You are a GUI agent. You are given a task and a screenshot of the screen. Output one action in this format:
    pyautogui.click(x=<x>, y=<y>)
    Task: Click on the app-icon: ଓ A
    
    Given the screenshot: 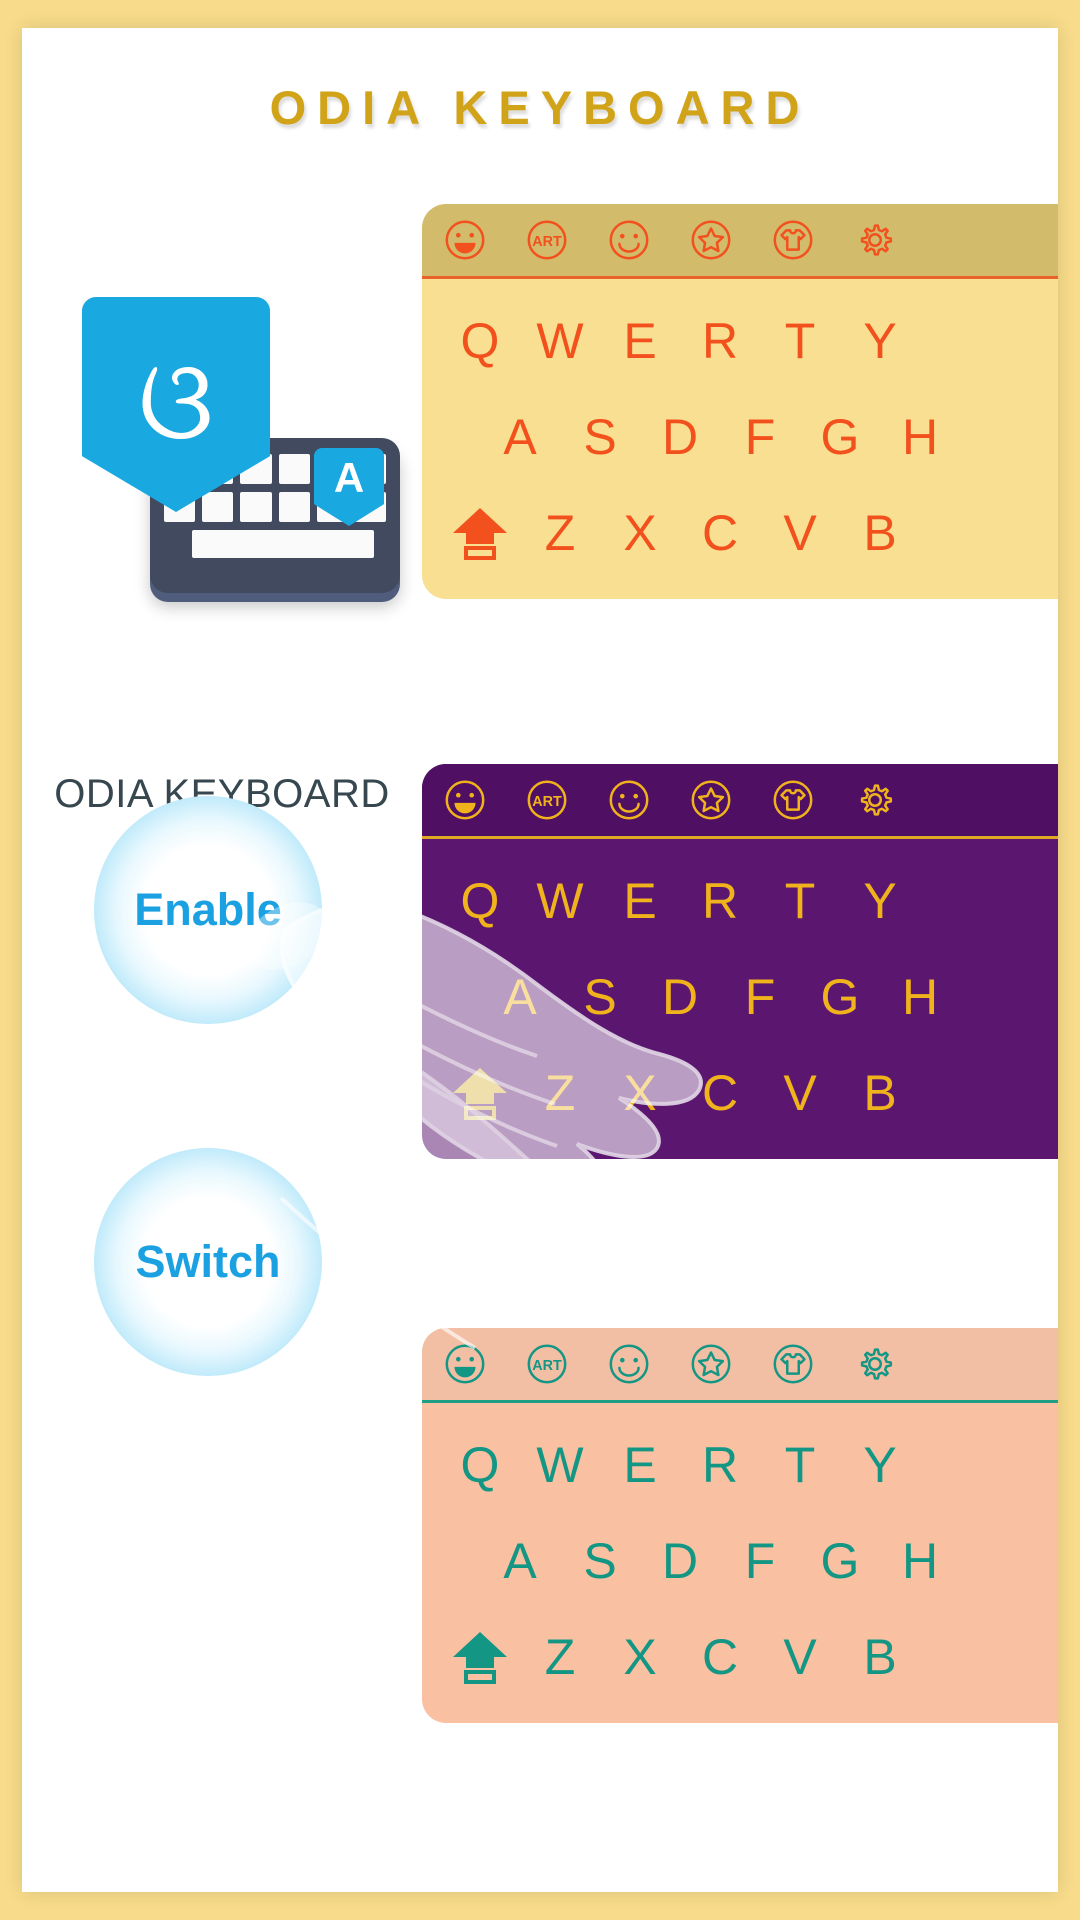 What is the action you would take?
    pyautogui.click(x=247, y=460)
    